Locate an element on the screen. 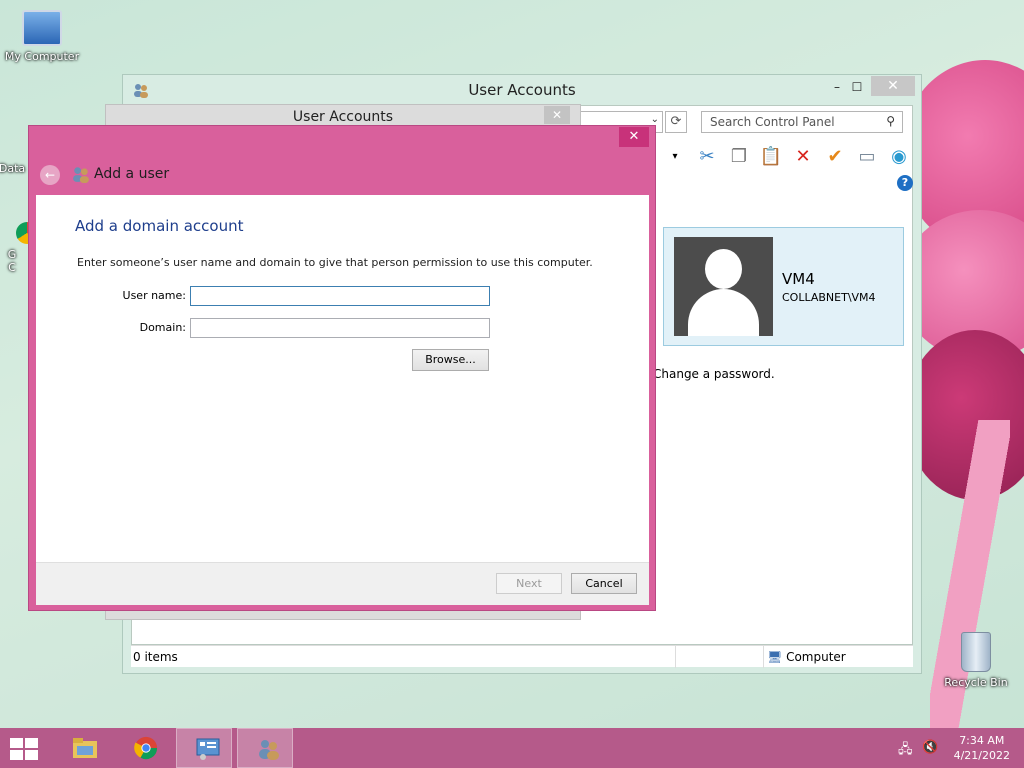 The width and height of the screenshot is (1024, 768). taskbar-file-explorer is located at coordinates (82, 748).